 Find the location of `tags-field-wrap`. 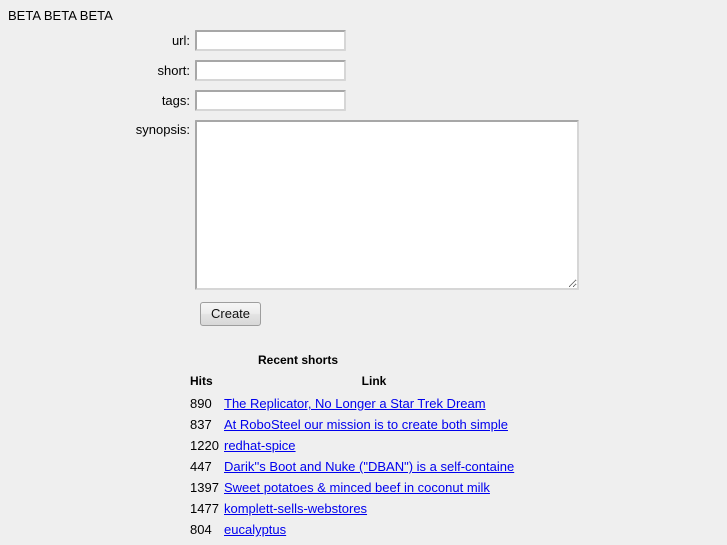

tags-field-wrap is located at coordinates (270, 100).